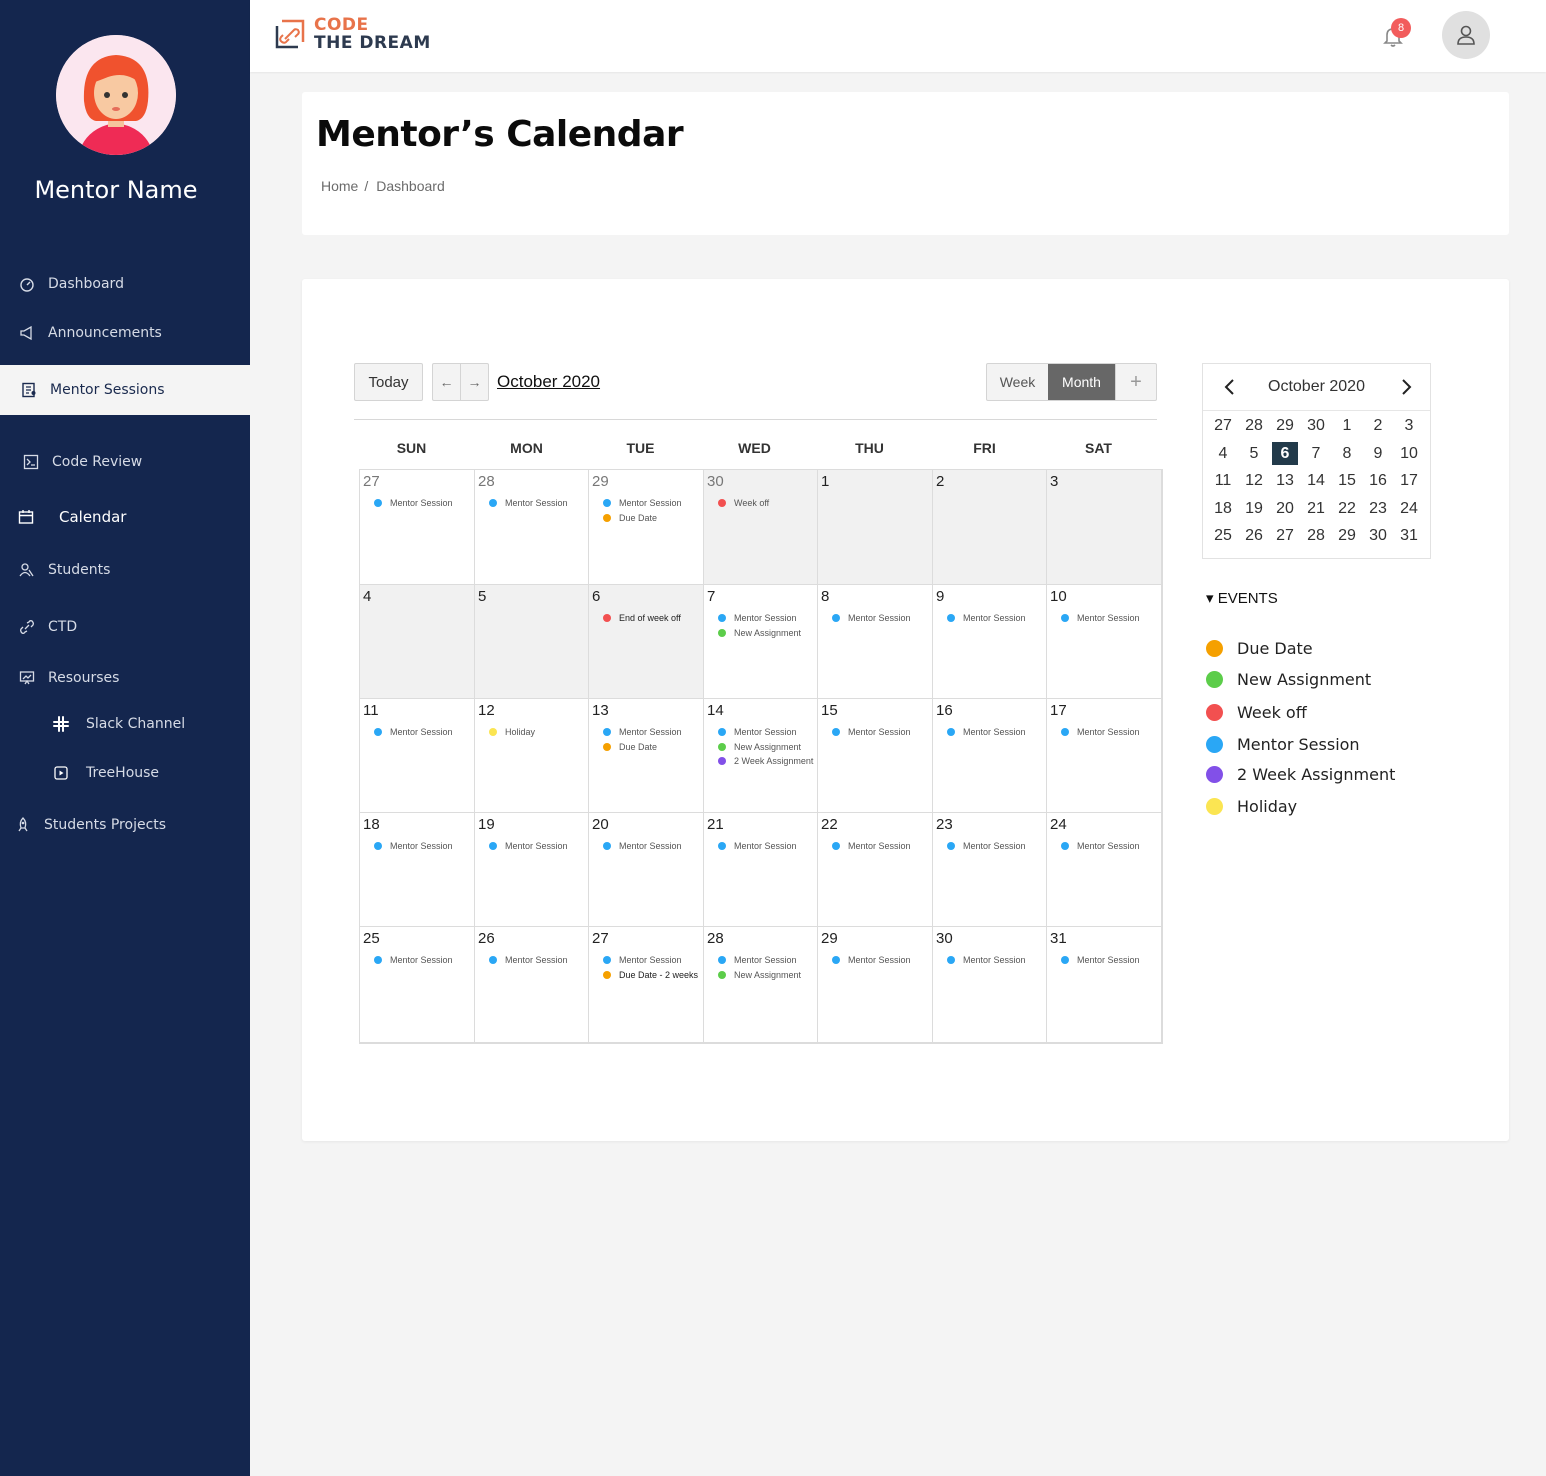  Describe the element at coordinates (1378, 453) in the screenshot. I see `mini-calendar-day: 9` at that location.